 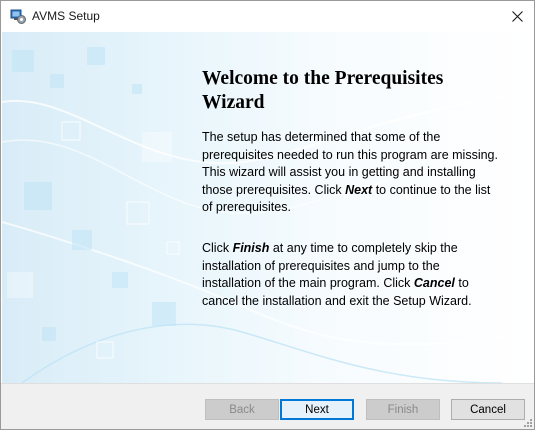 I want to click on setup-installer-icon, so click(x=18, y=16).